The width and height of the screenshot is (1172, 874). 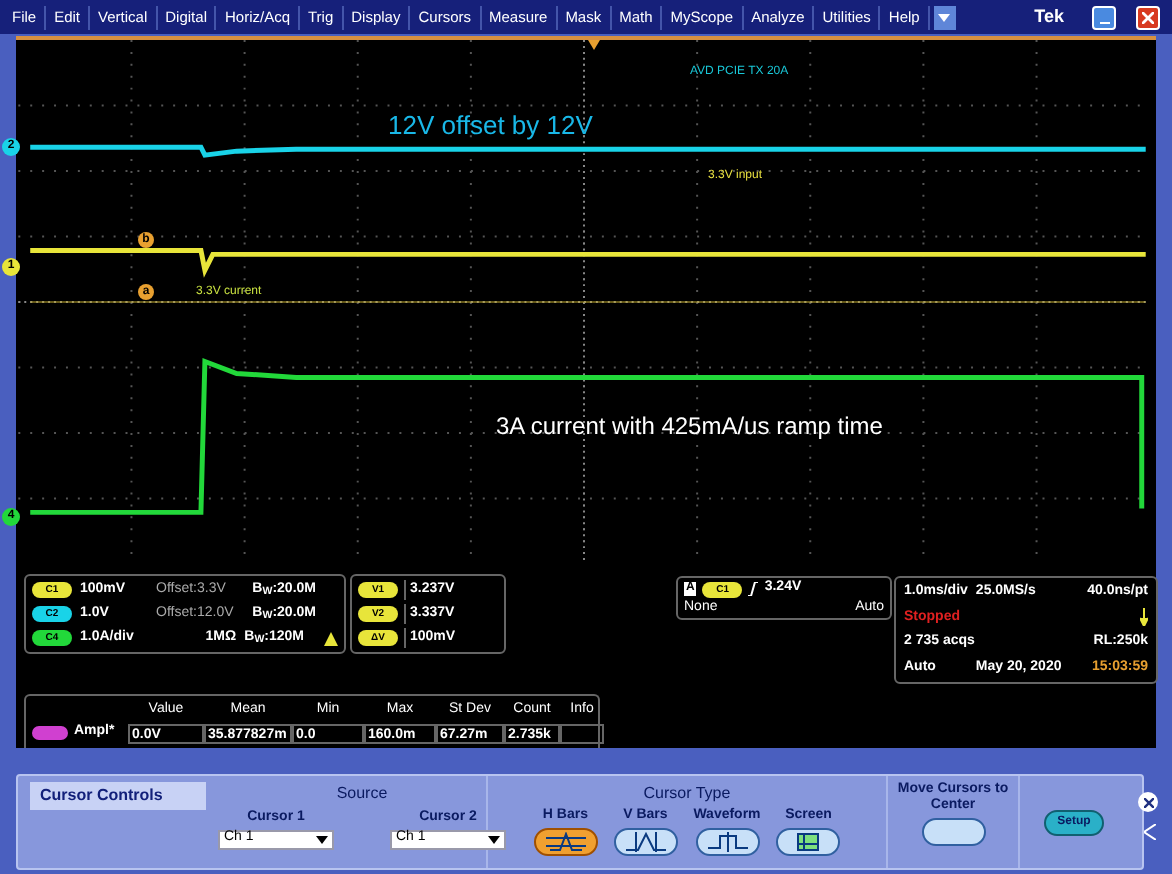 What do you see at coordinates (490, 126) in the screenshot?
I see `waveform-annotation: 12V offset by 12V` at bounding box center [490, 126].